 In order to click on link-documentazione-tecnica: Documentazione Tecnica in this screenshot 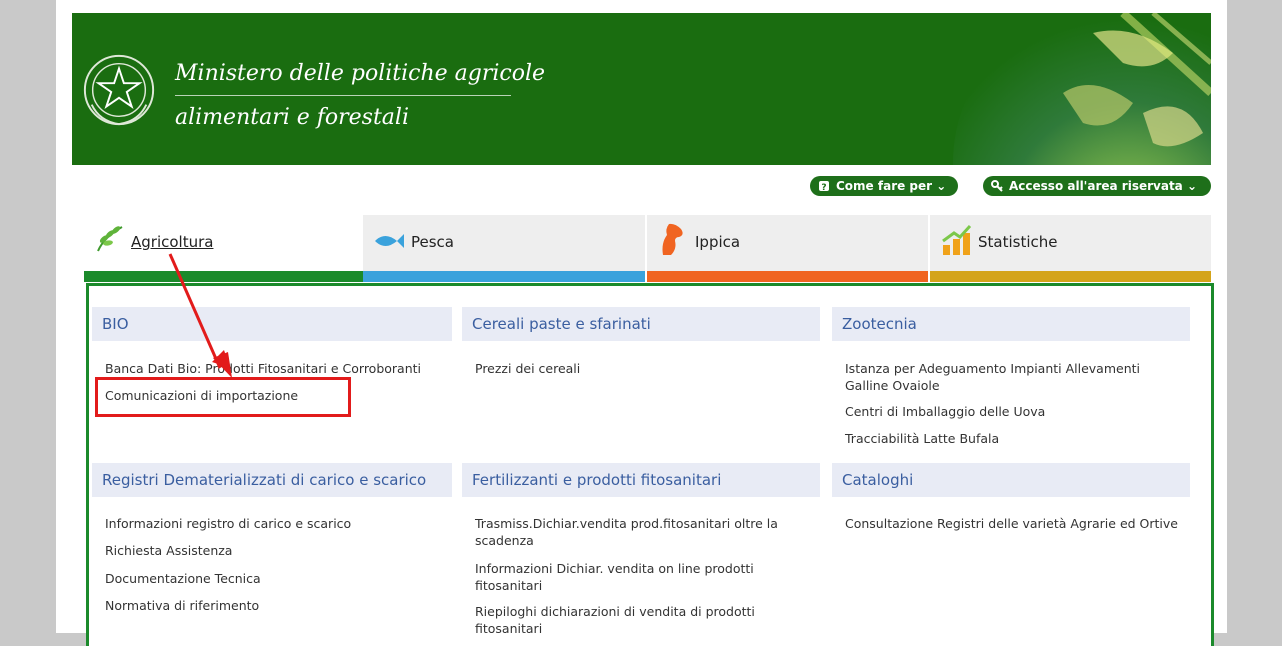, I will do `click(277, 578)`.